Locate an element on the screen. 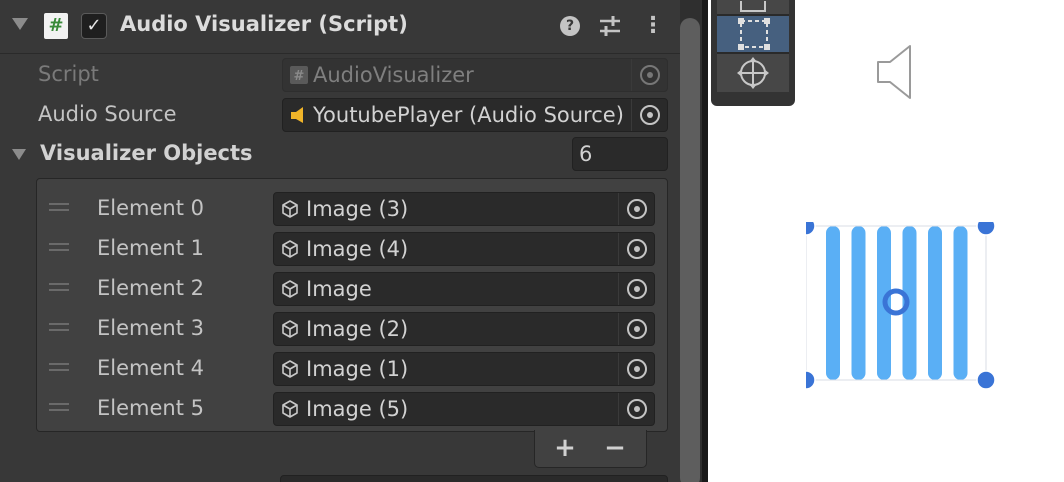 The height and width of the screenshot is (482, 1064). list-item: Element 4 Image (1) is located at coordinates (352, 365).